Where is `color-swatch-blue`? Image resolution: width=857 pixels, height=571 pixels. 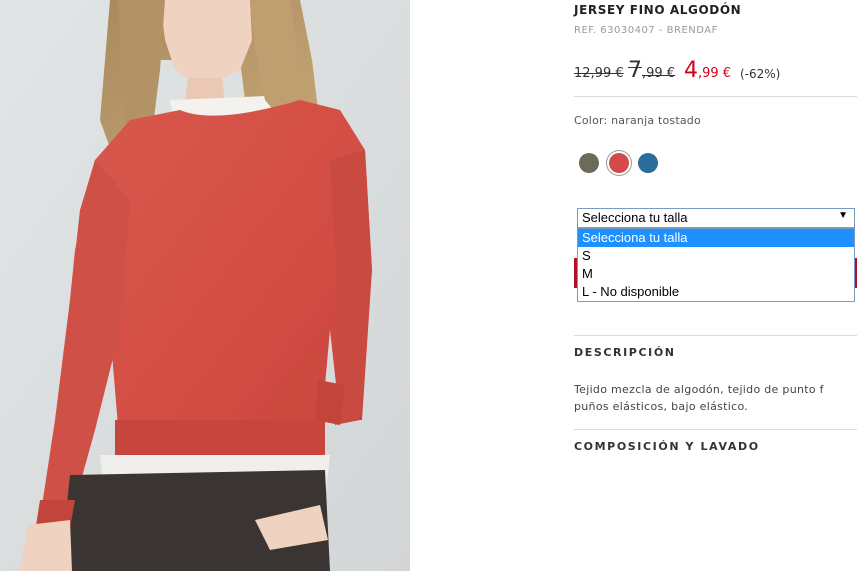
color-swatch-blue is located at coordinates (648, 163).